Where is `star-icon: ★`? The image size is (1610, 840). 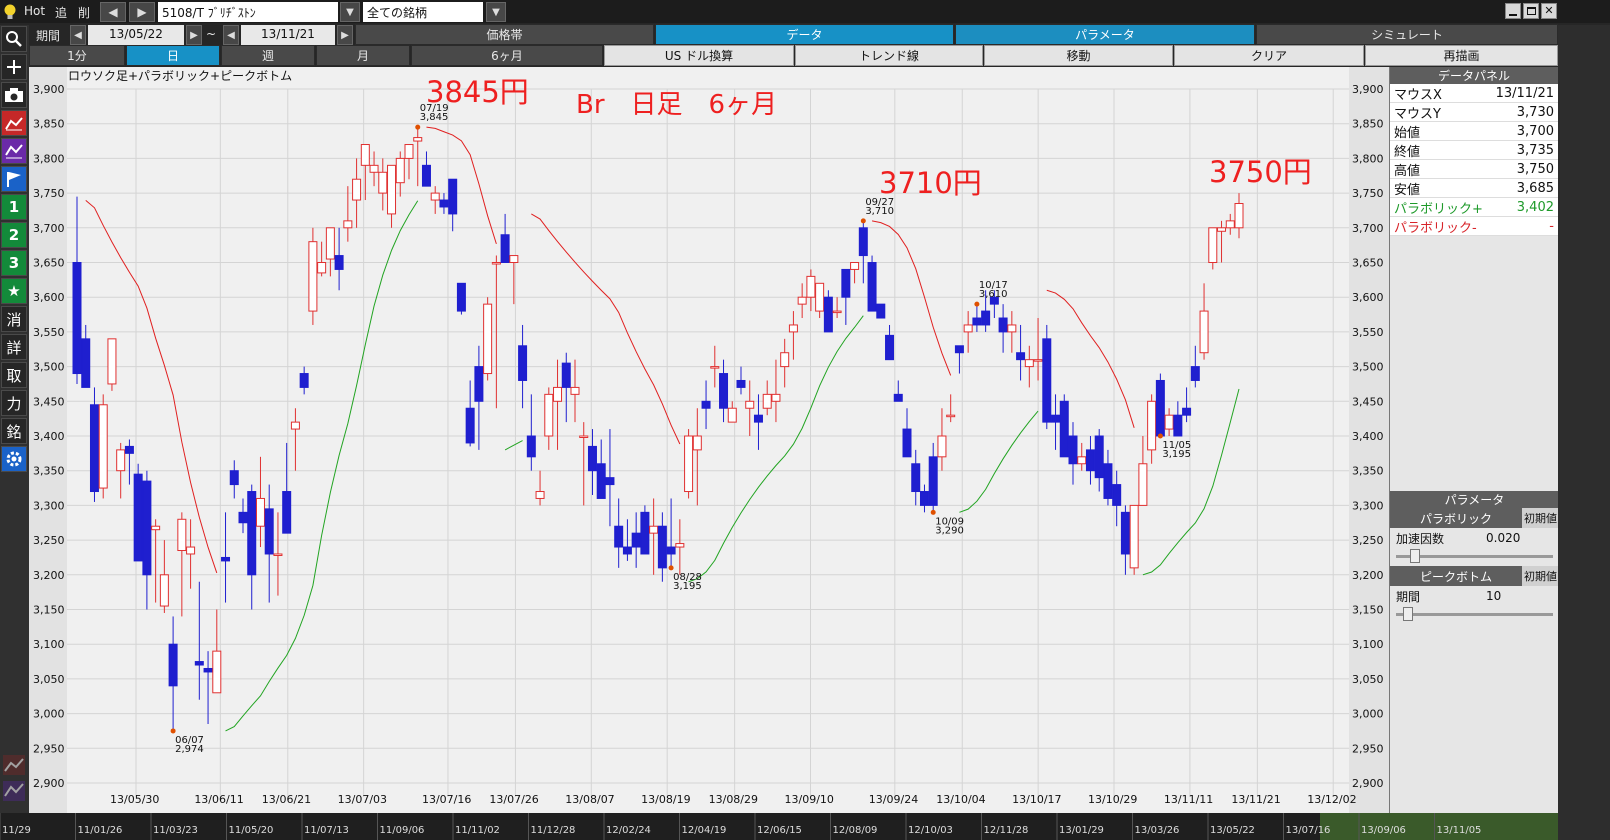 star-icon: ★ is located at coordinates (14, 291).